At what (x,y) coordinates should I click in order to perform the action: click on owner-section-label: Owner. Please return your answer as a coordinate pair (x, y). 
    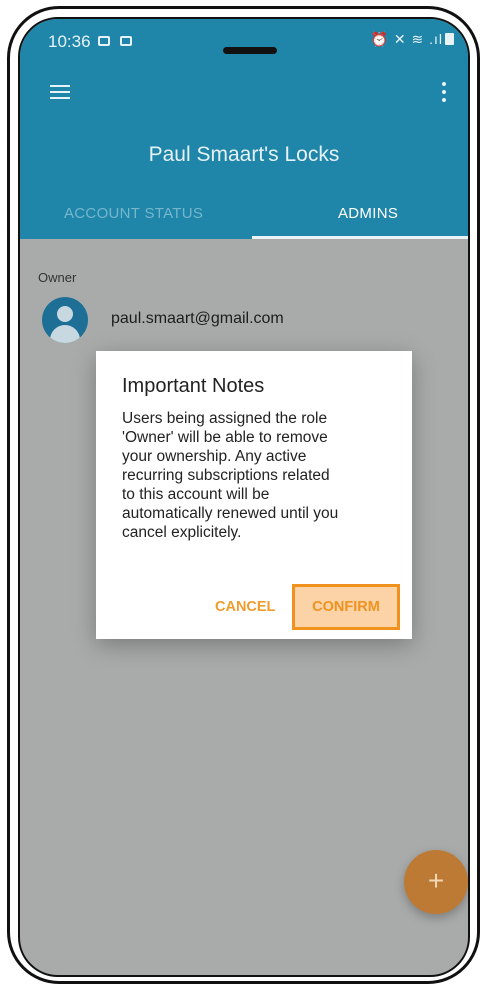
    Looking at the image, I should click on (57, 277).